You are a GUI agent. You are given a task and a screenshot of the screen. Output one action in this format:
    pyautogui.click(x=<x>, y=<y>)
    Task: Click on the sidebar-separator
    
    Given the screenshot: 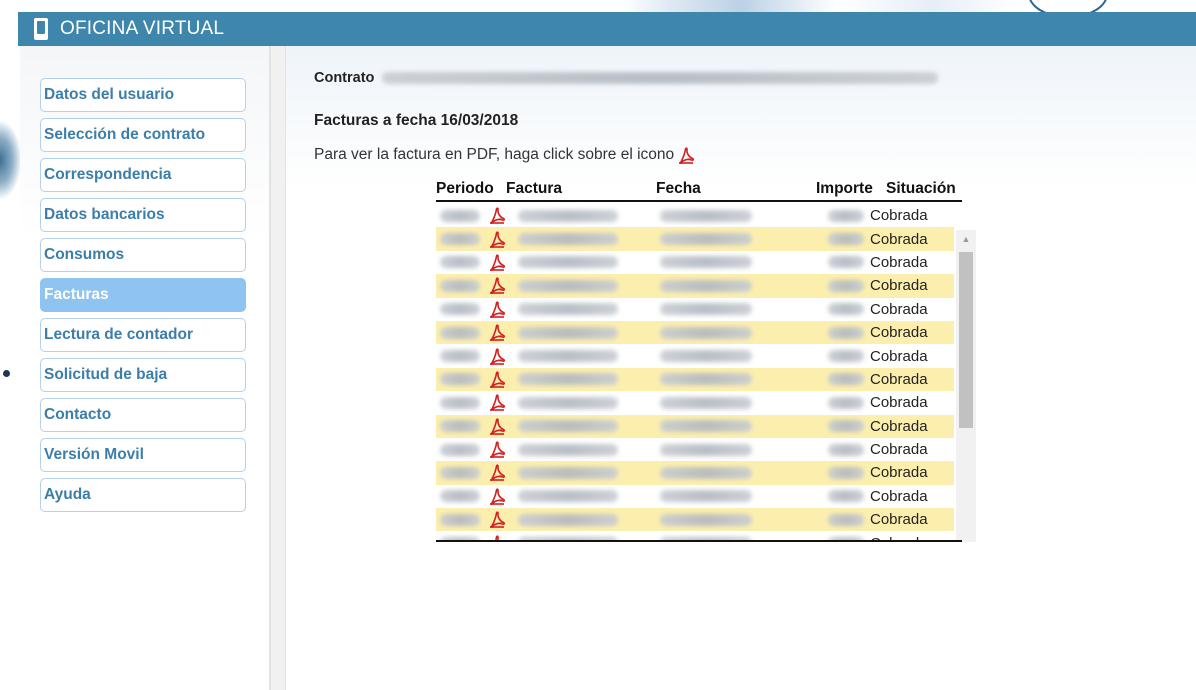 What is the action you would take?
    pyautogui.click(x=278, y=368)
    